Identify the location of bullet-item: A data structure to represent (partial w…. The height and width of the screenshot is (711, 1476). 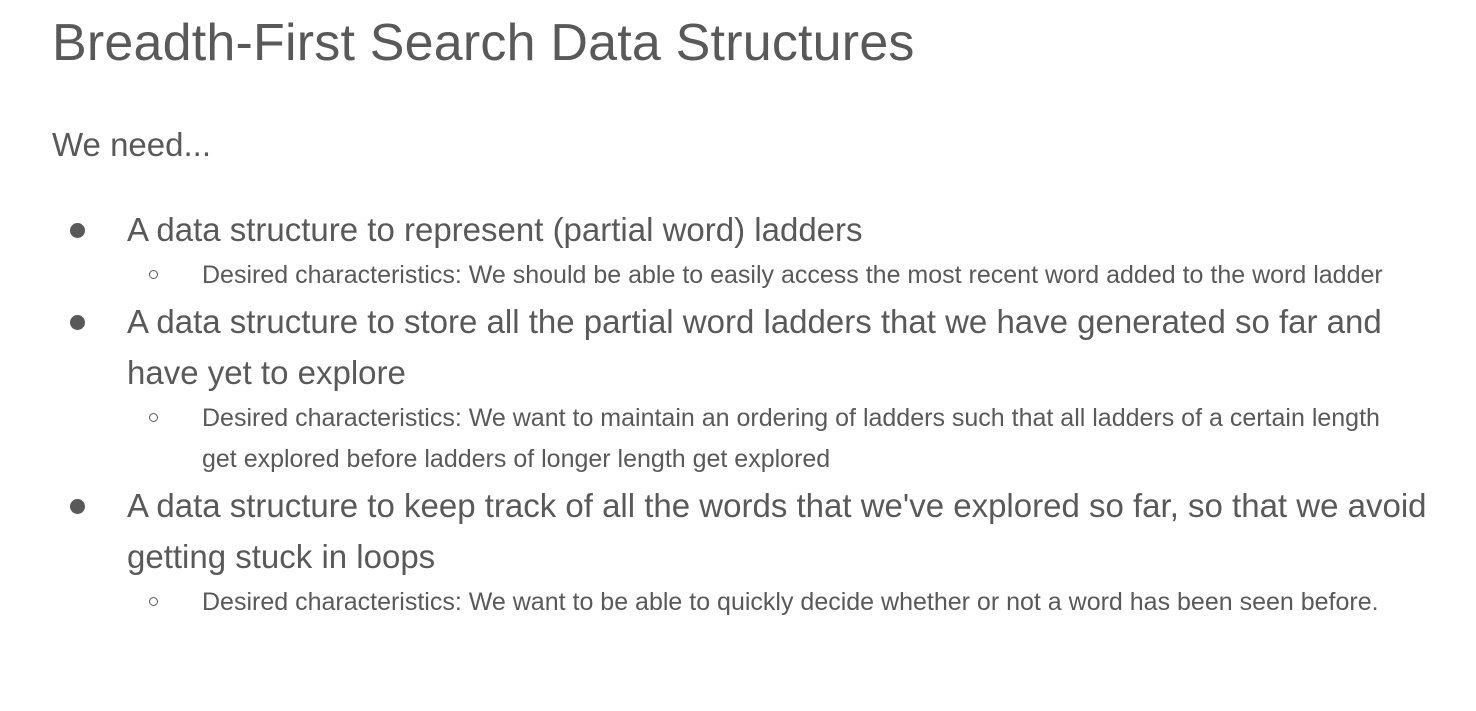
(738, 250).